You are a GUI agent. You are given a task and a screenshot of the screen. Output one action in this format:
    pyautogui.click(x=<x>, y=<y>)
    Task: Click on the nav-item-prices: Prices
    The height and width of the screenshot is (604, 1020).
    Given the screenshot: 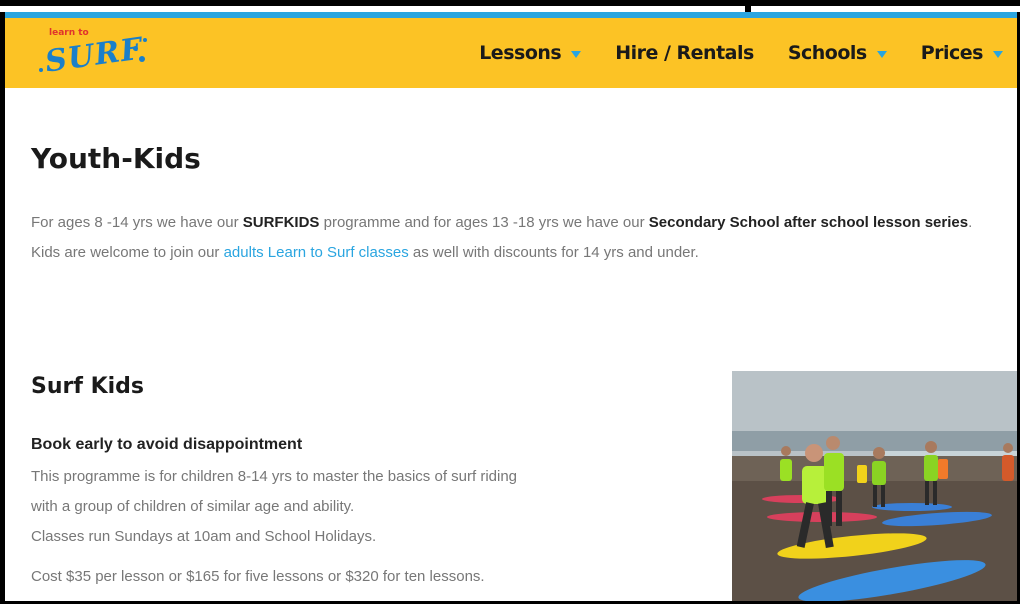 What is the action you would take?
    pyautogui.click(x=962, y=53)
    